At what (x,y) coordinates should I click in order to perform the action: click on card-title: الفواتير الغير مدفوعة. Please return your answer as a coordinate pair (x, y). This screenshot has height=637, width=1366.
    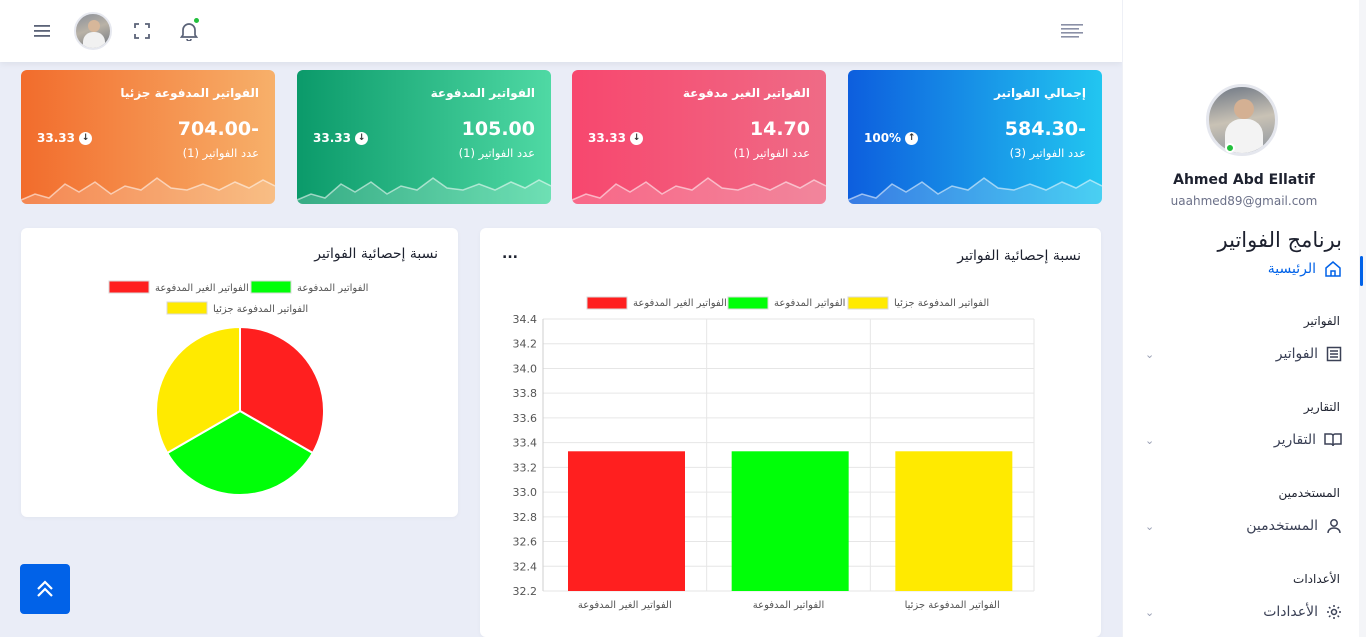
    Looking at the image, I should click on (746, 93).